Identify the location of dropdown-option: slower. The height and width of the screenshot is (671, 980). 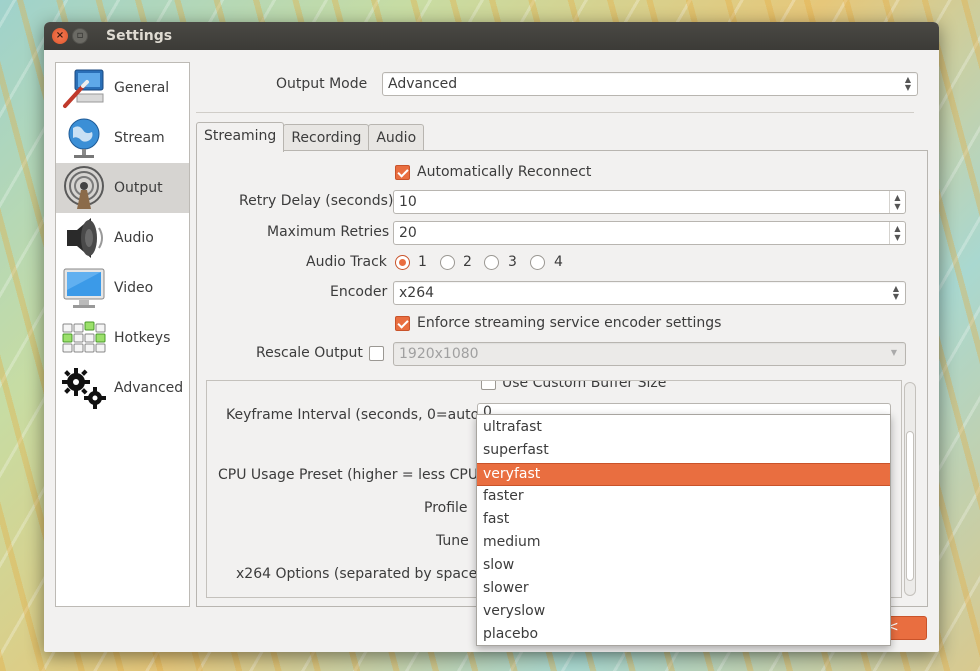
(683, 589).